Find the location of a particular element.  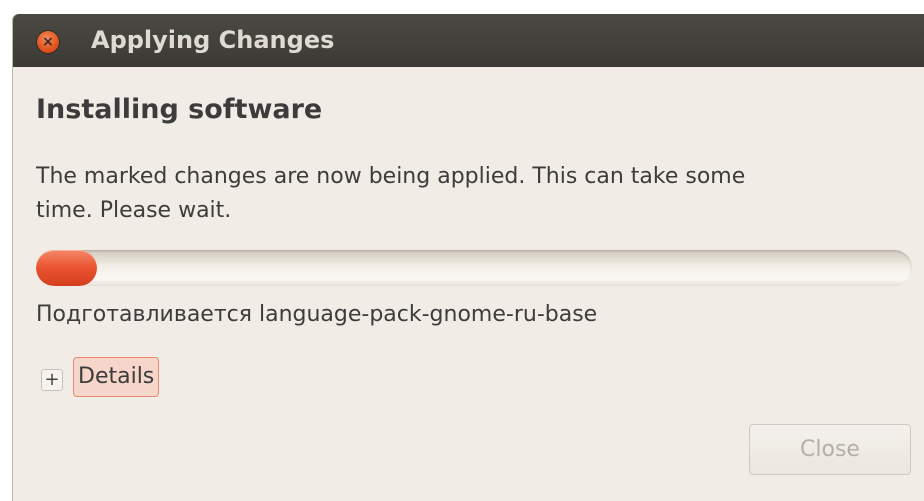

titlebar: × Applying Changes is located at coordinates (468, 40).